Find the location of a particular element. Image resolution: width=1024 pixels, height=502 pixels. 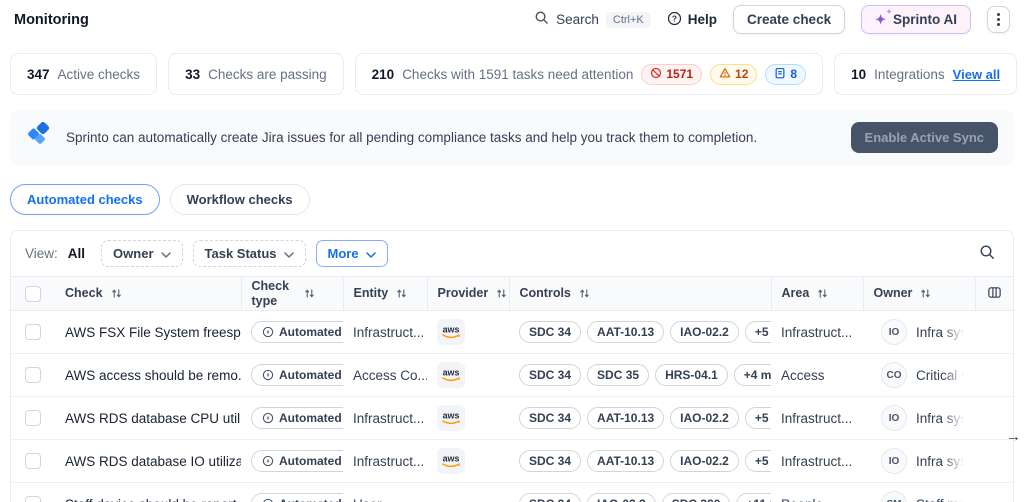

column-header-owner: Owner is located at coordinates (893, 293).